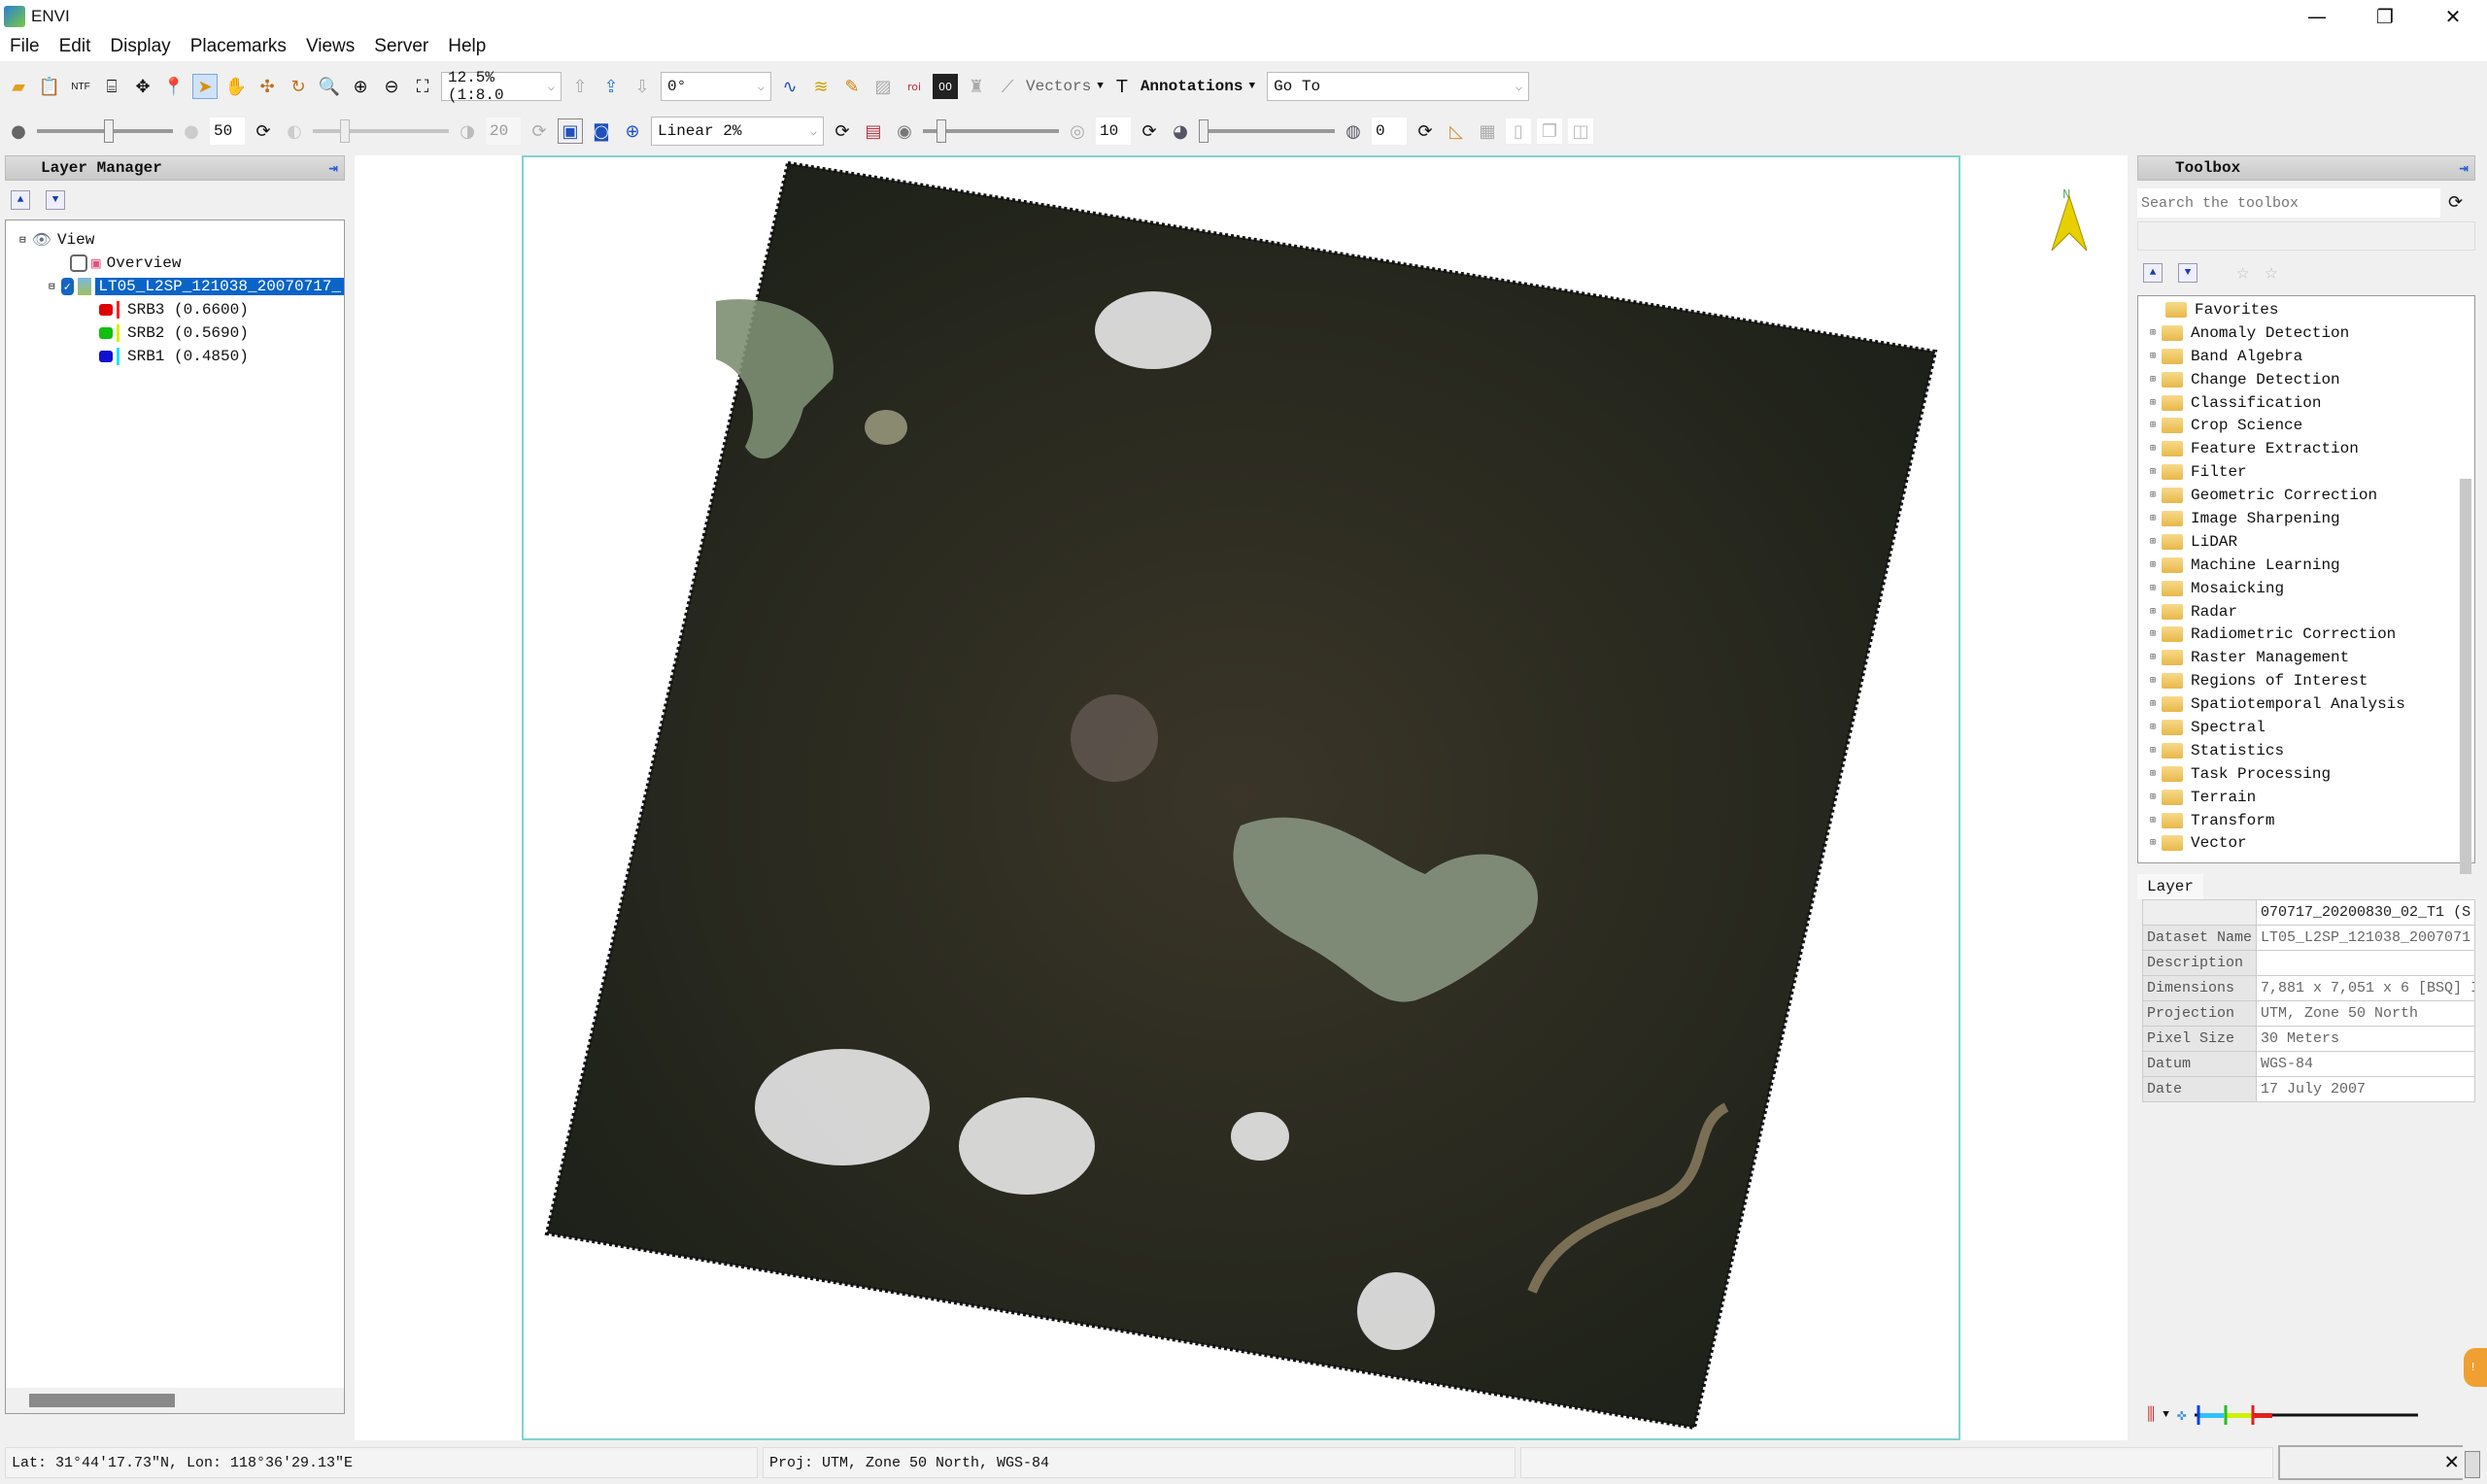  Describe the element at coordinates (642, 86) in the screenshot. I see `rotate-down-icon: ⇩` at that location.